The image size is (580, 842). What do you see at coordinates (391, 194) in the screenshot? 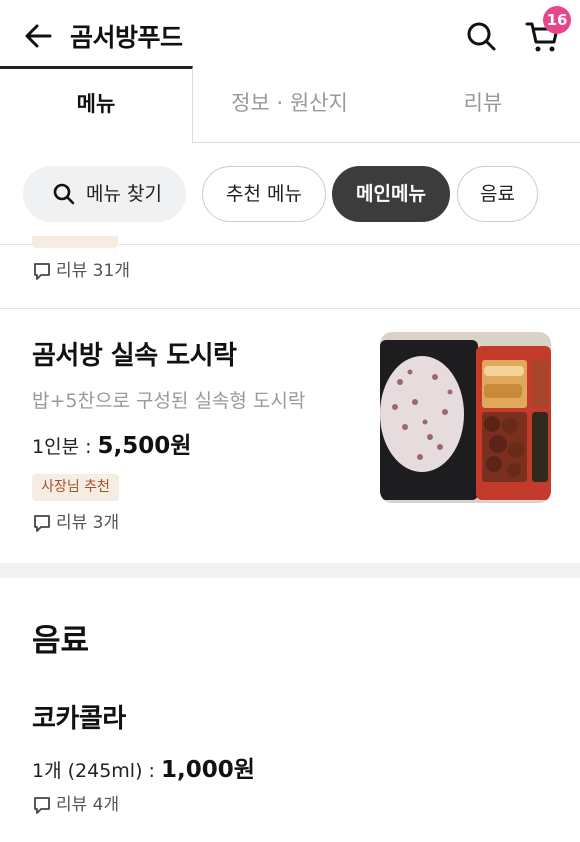
I see `chip-main-menu: 메인메뉴` at bounding box center [391, 194].